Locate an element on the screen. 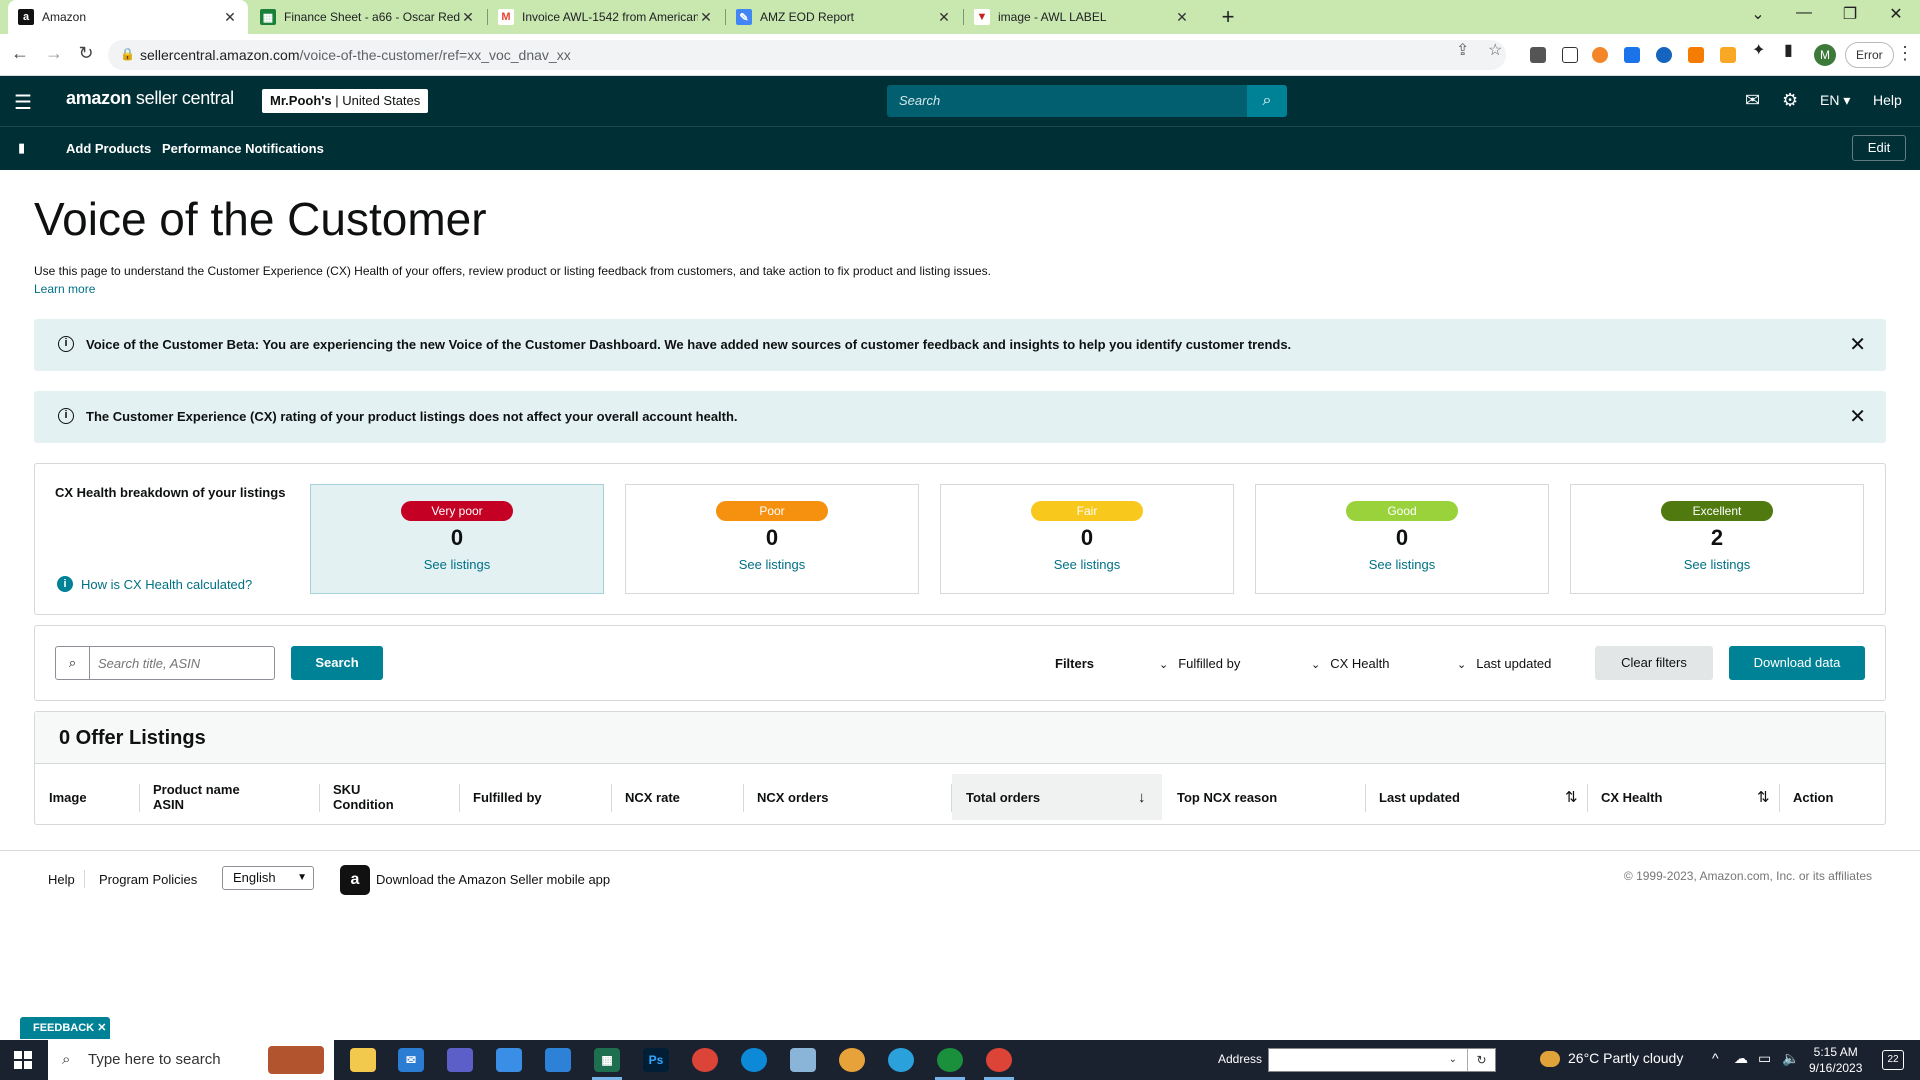 The height and width of the screenshot is (1080, 1920). cx-health-help-link: i How is CX Health calculated? is located at coordinates (154, 584).